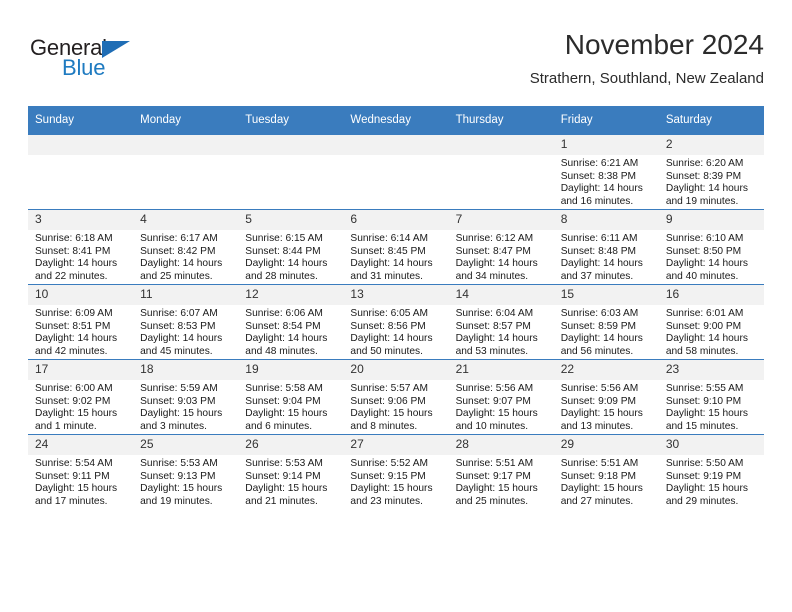 The width and height of the screenshot is (792, 612). I want to click on sunset-text: Sunset: 8:59 PM, so click(598, 326).